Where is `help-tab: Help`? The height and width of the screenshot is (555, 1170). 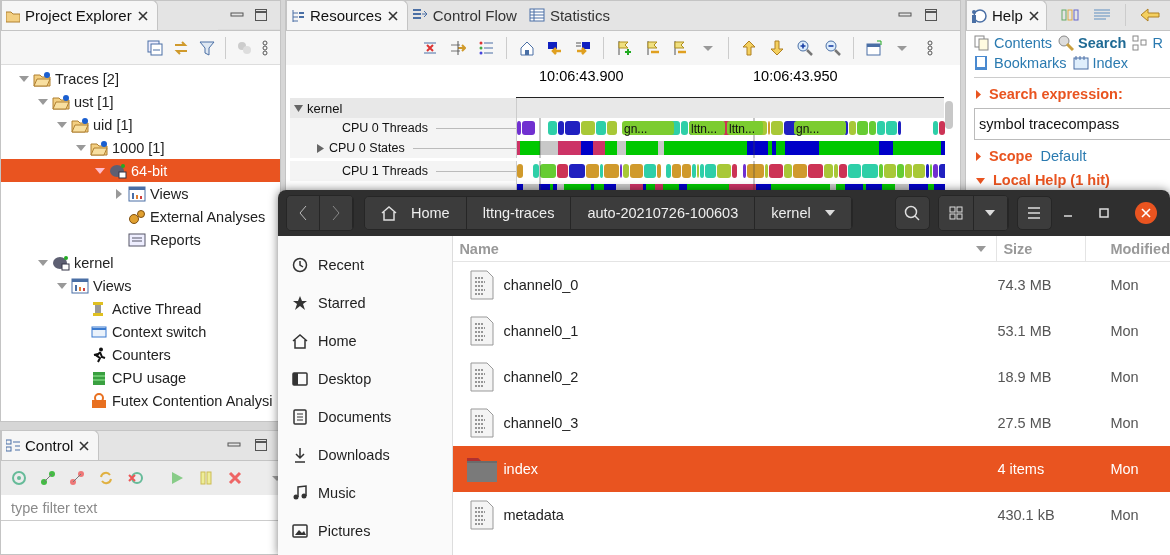
help-tab: Help is located at coordinates (1006, 15).